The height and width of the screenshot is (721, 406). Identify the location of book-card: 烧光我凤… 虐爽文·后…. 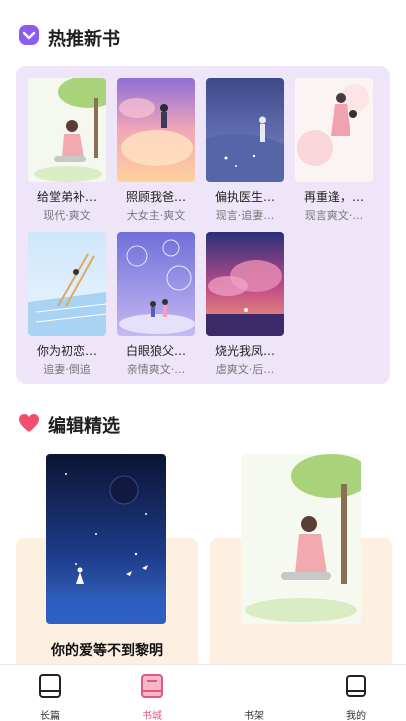
(245, 304).